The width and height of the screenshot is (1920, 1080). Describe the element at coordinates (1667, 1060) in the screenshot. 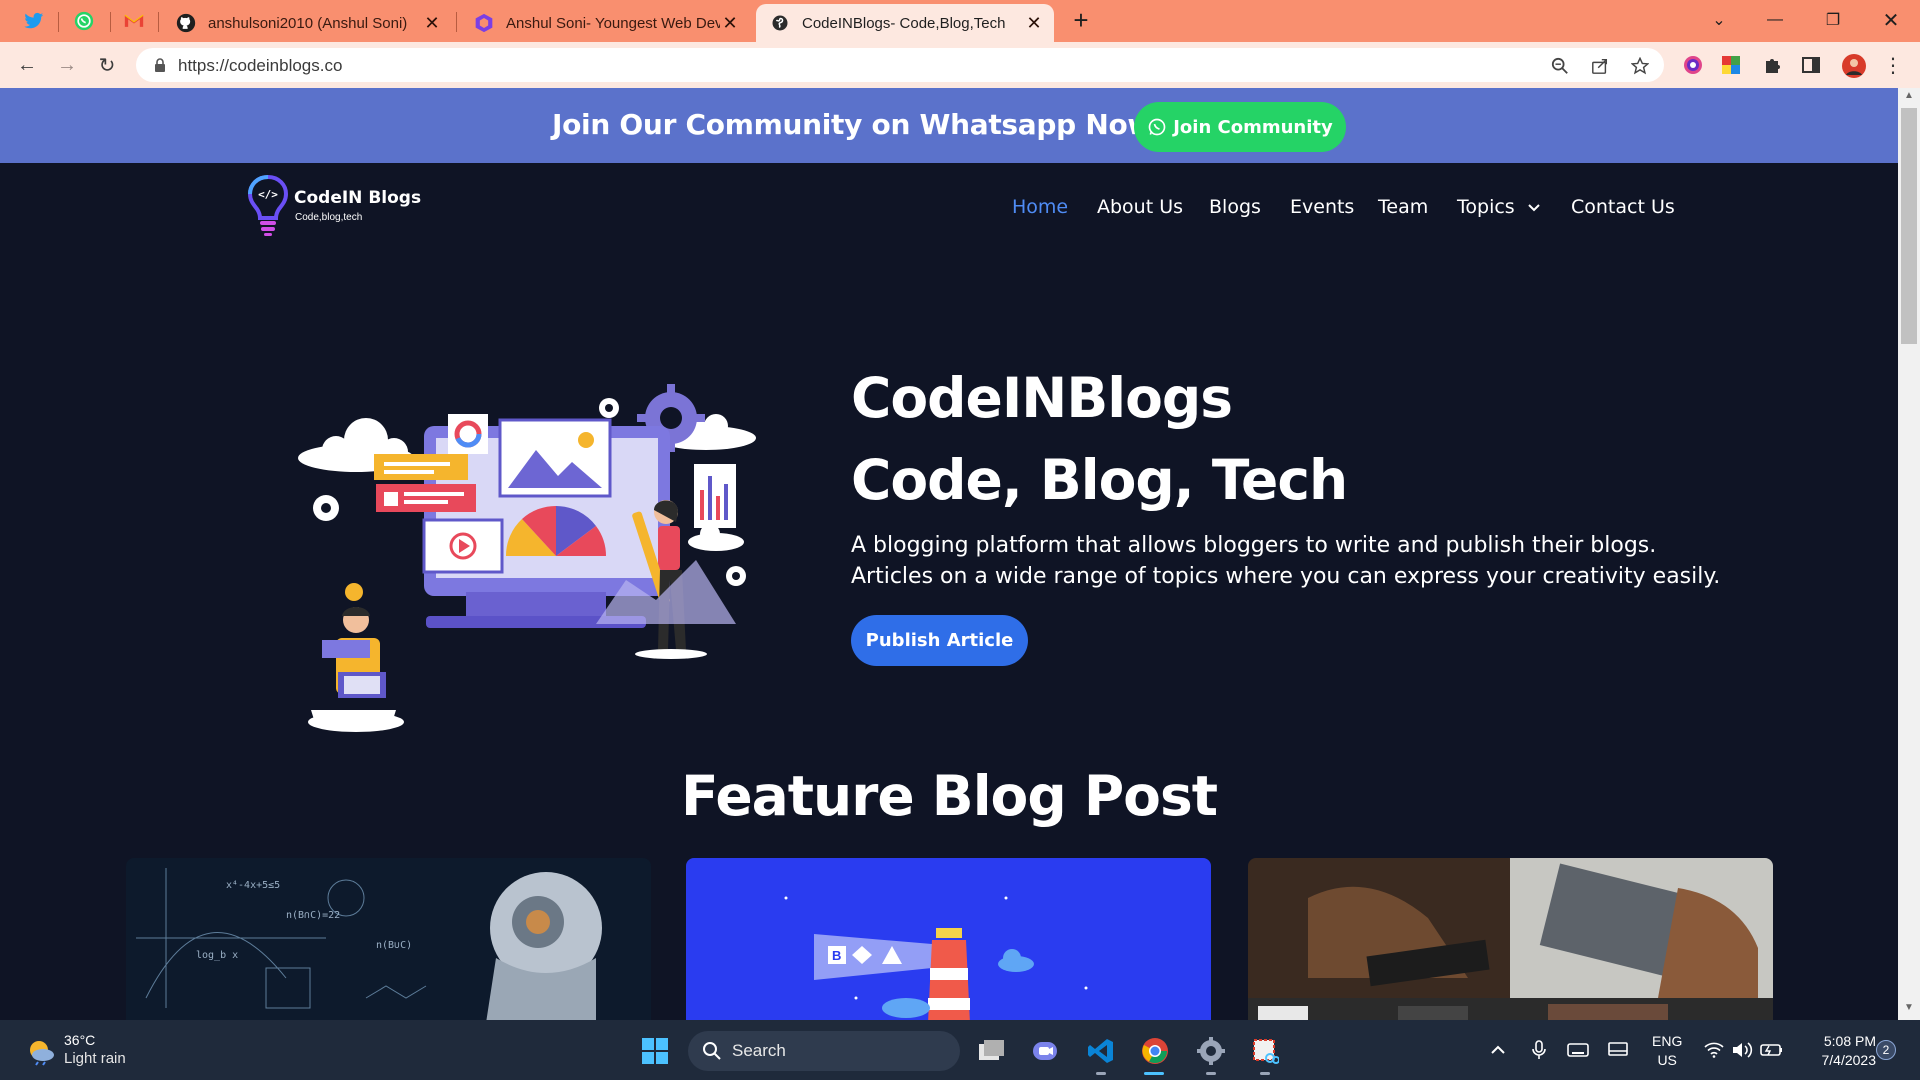

I see `region-code: US` at that location.